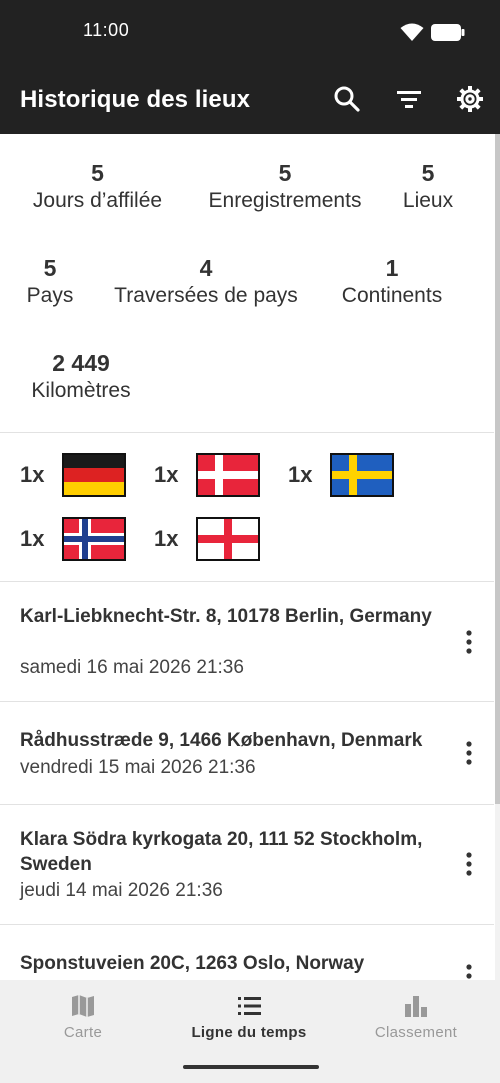 This screenshot has width=500, height=1083. Describe the element at coordinates (135, 99) in the screenshot. I see `page-title: Historique des lieux` at that location.